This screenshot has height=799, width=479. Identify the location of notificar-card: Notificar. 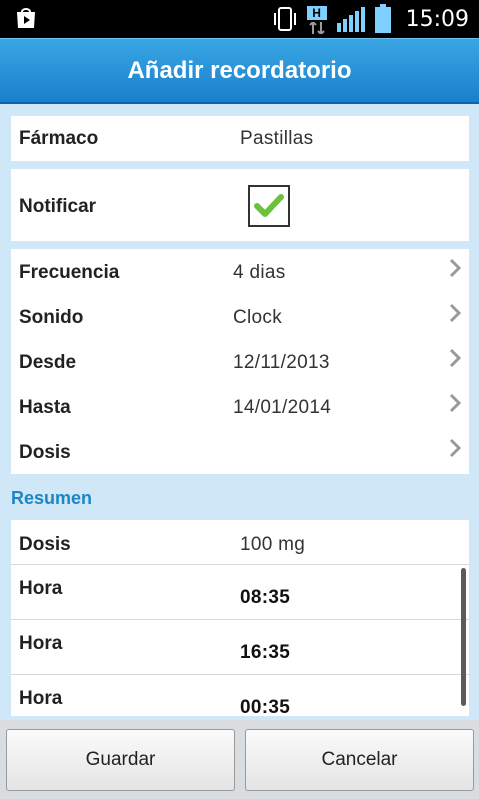
(240, 205).